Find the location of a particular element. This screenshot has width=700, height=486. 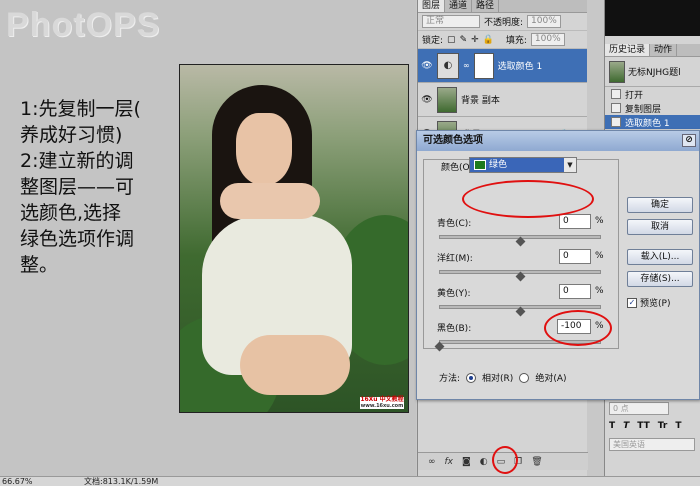

fx-icon: fx is located at coordinates (449, 462).